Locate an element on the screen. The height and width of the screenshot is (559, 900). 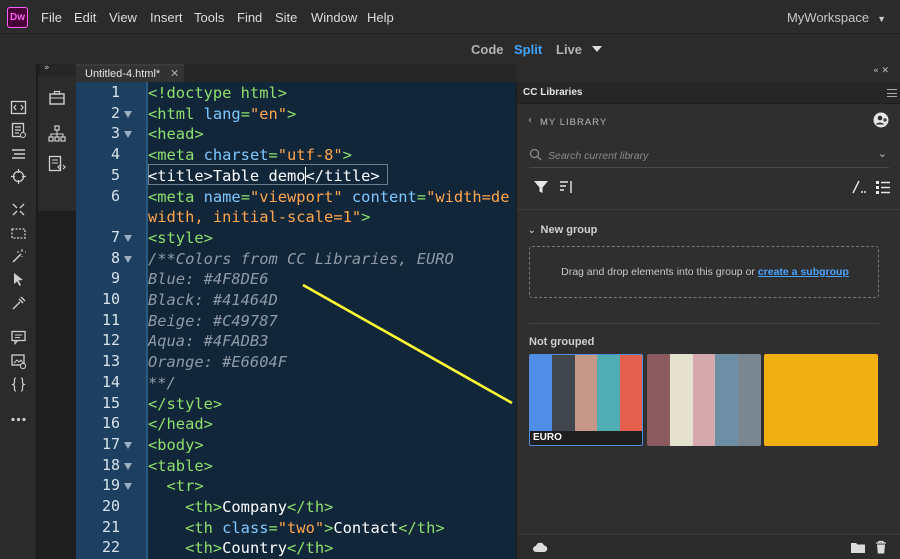
code-token: = is located at coordinates (245, 196).